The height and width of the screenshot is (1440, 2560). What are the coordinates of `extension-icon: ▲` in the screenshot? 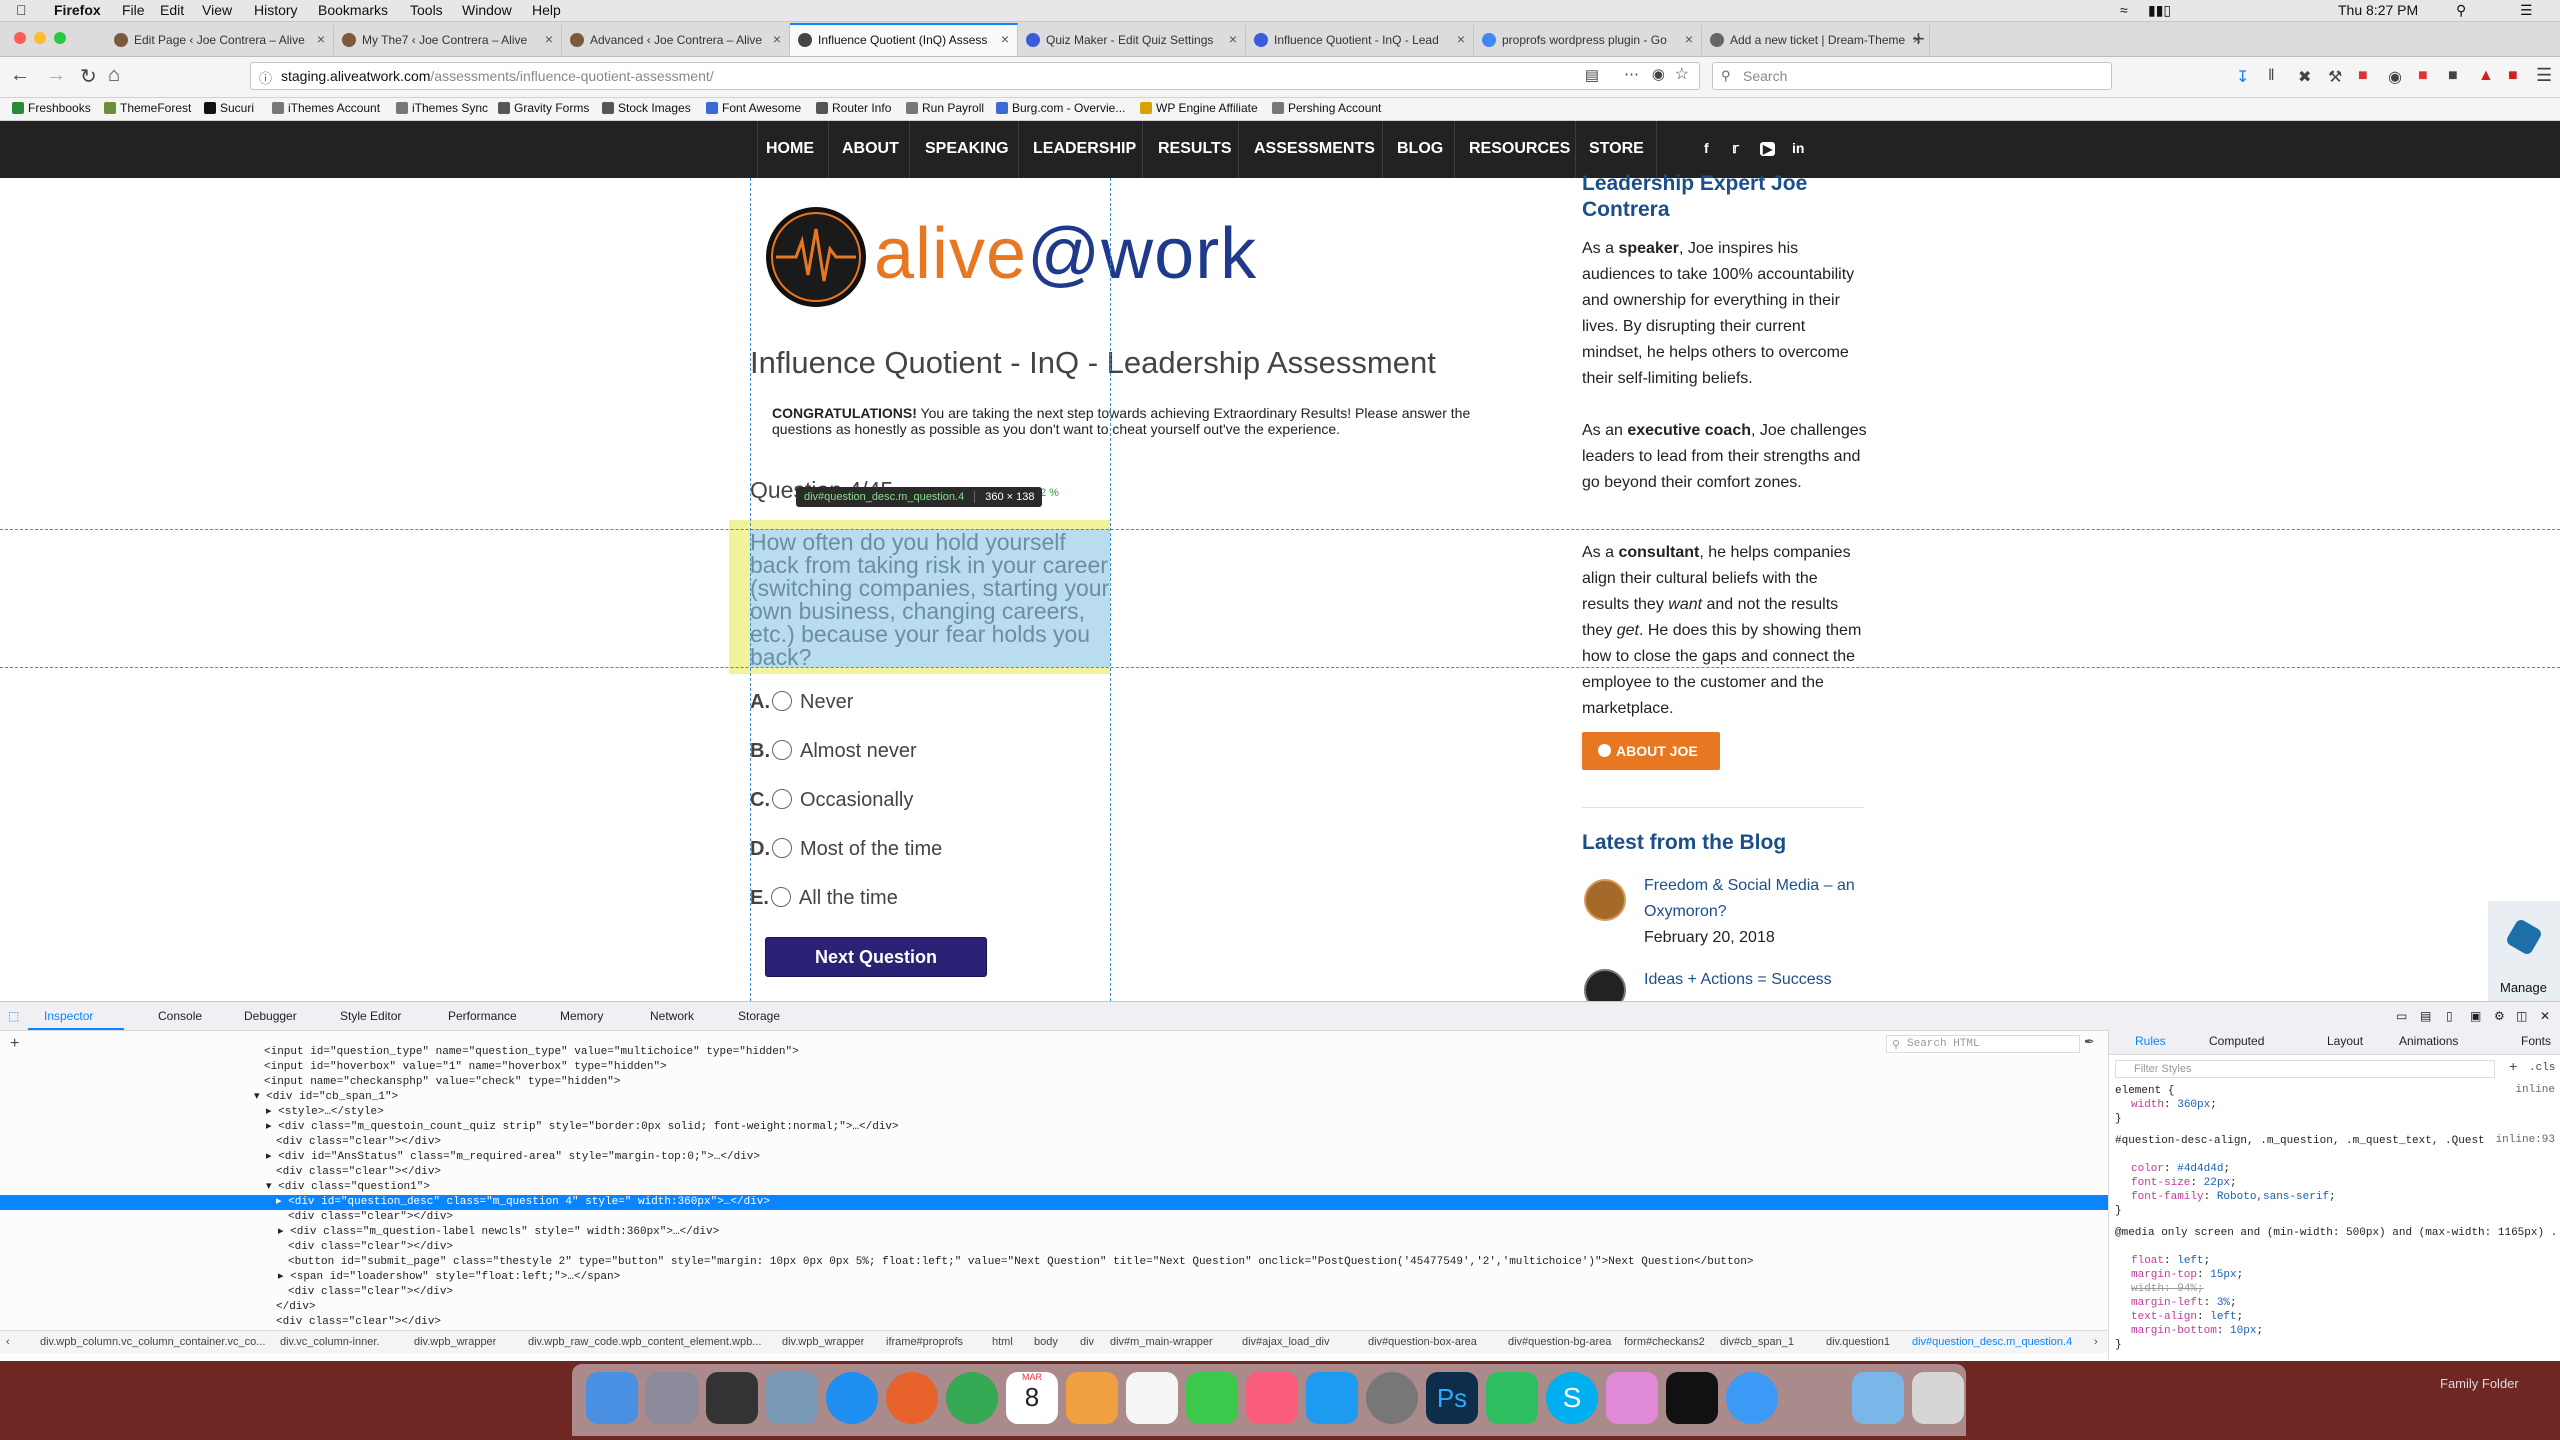 It's located at (2486, 76).